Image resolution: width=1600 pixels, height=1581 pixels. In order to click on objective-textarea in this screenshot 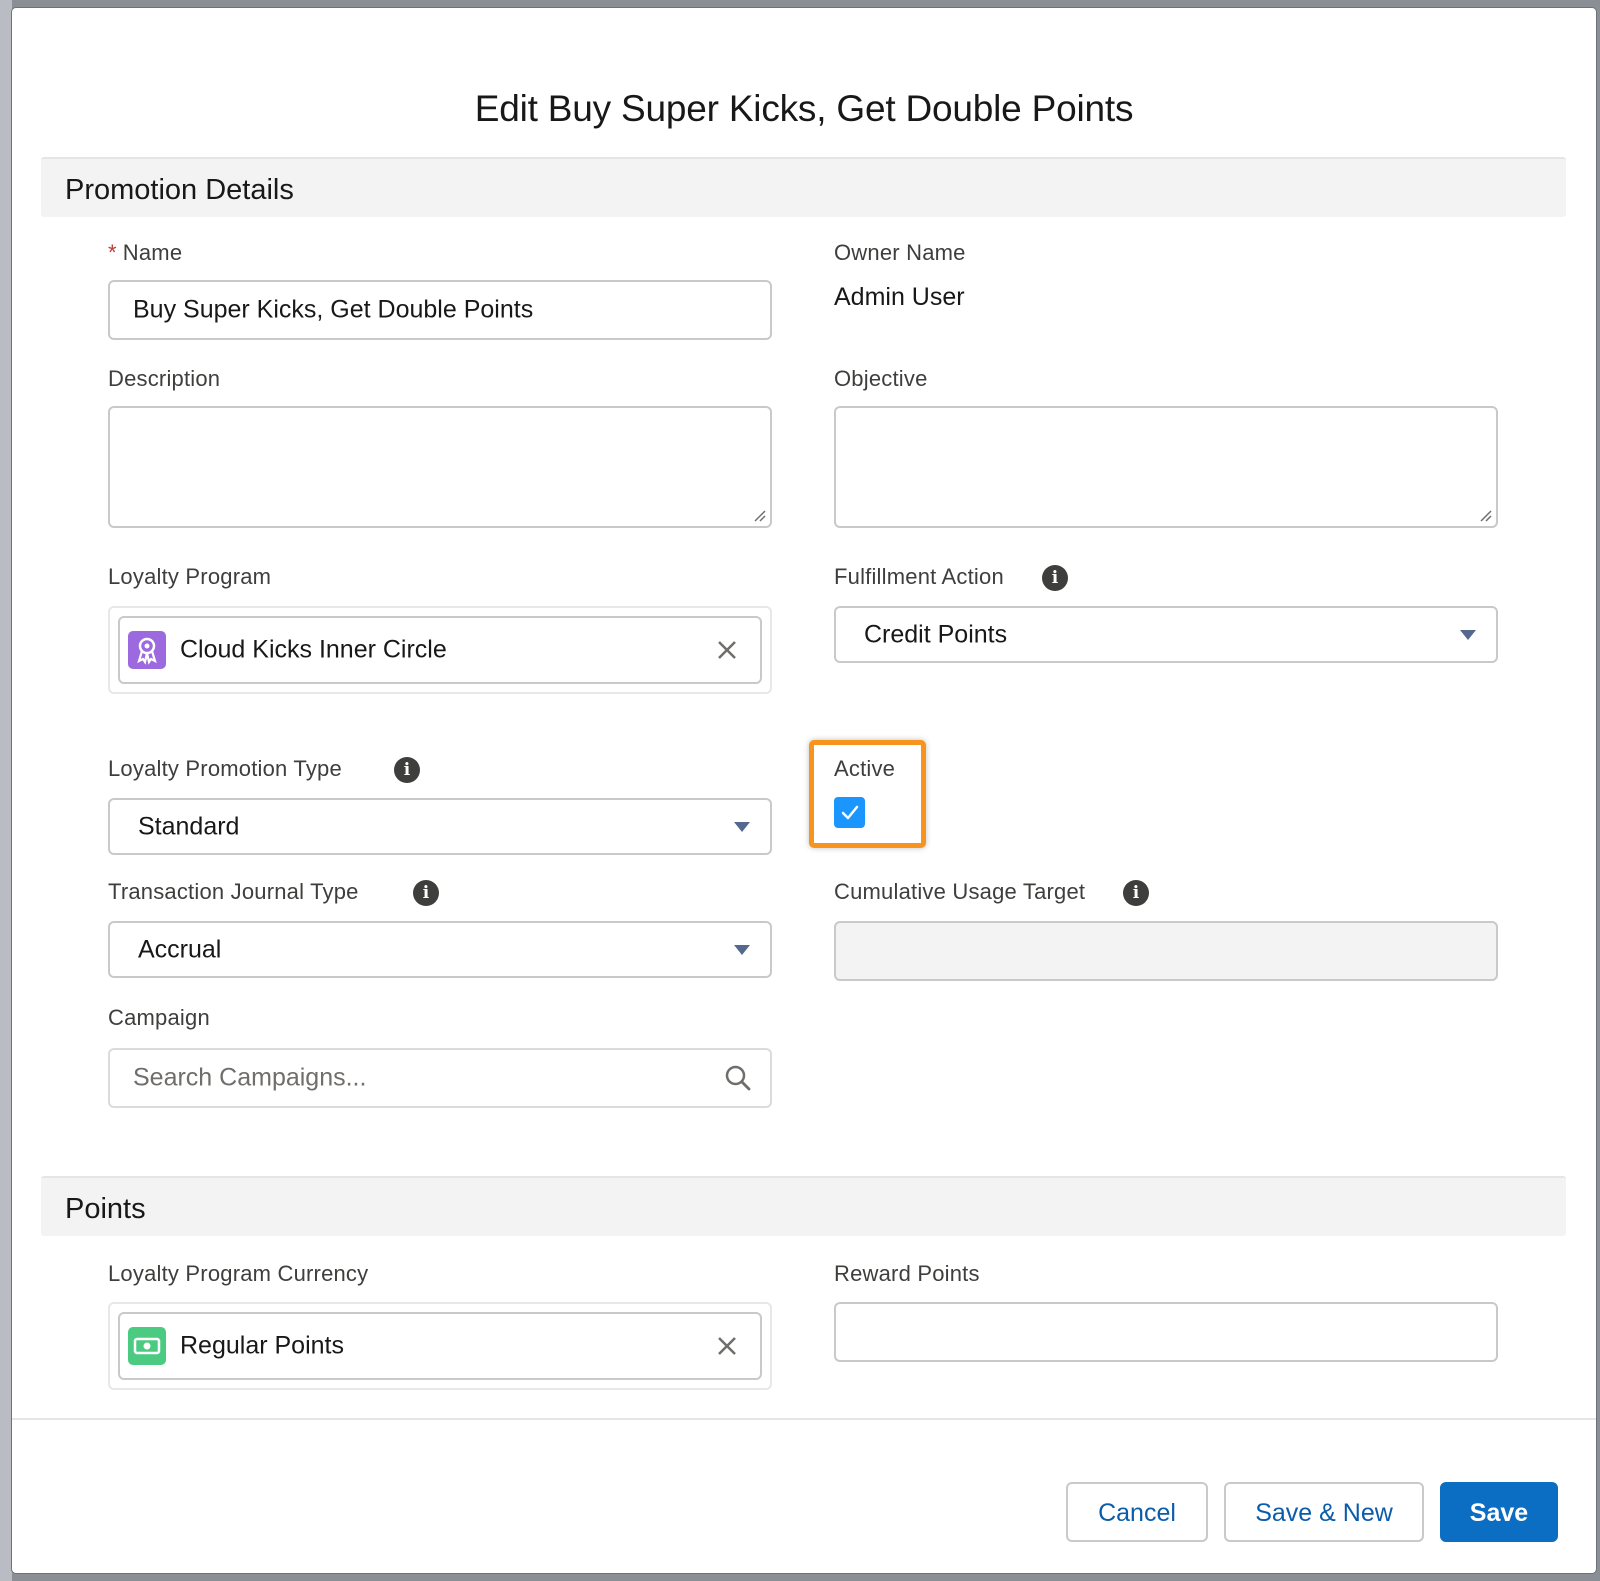, I will do `click(1166, 467)`.